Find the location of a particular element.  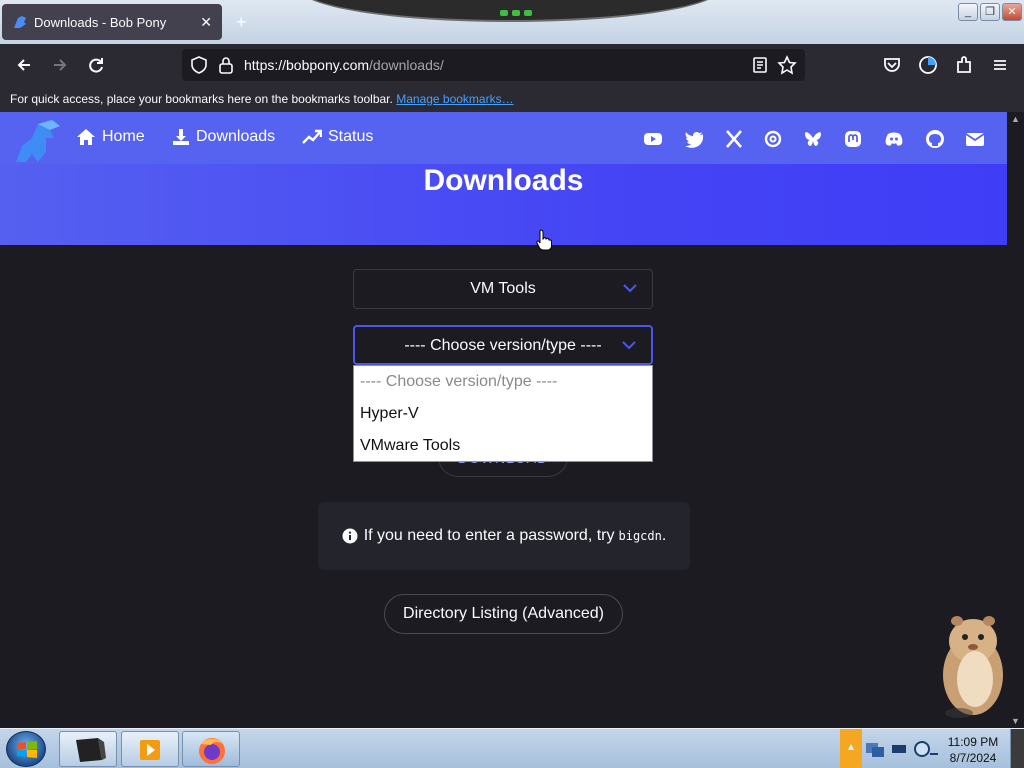

nav-home-label: Home is located at coordinates (123, 136).